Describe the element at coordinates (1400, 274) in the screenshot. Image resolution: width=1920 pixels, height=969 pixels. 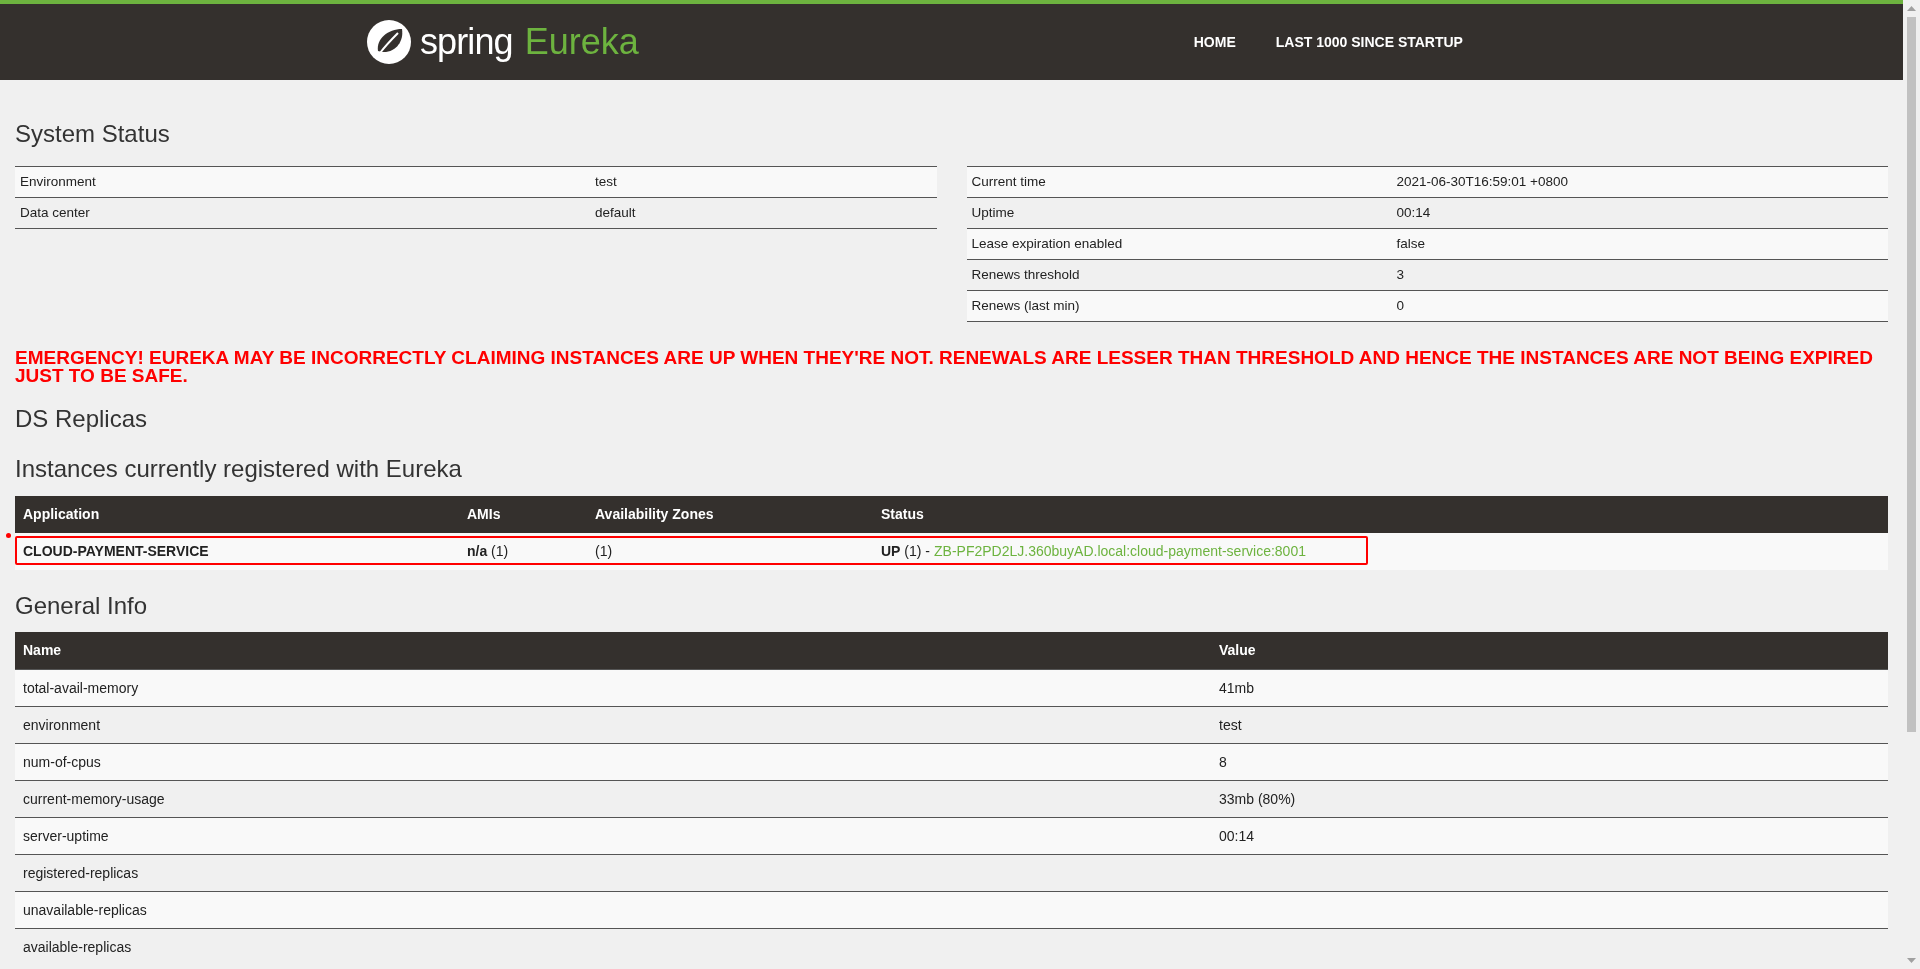
I see `status-value: 3` at that location.